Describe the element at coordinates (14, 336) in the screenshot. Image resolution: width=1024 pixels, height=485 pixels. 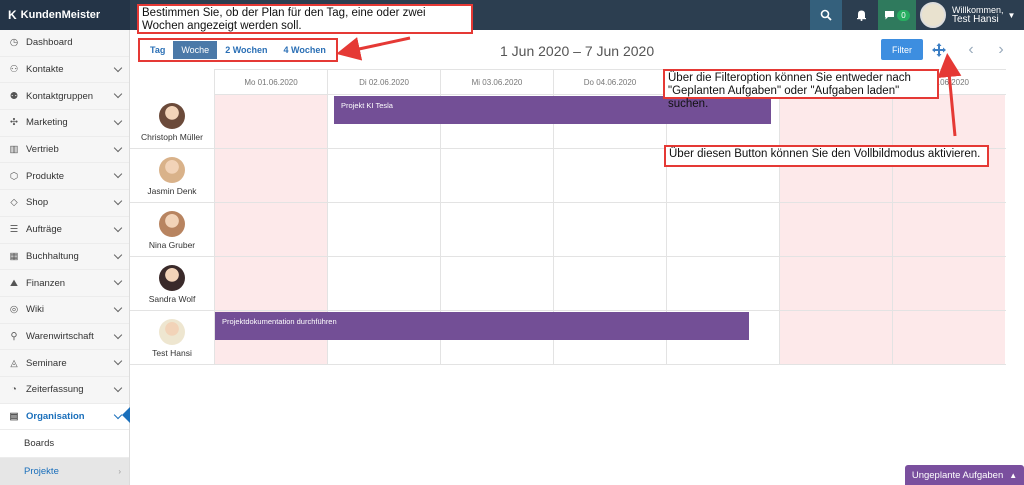
I see `warehouse-icon: ⚲` at that location.